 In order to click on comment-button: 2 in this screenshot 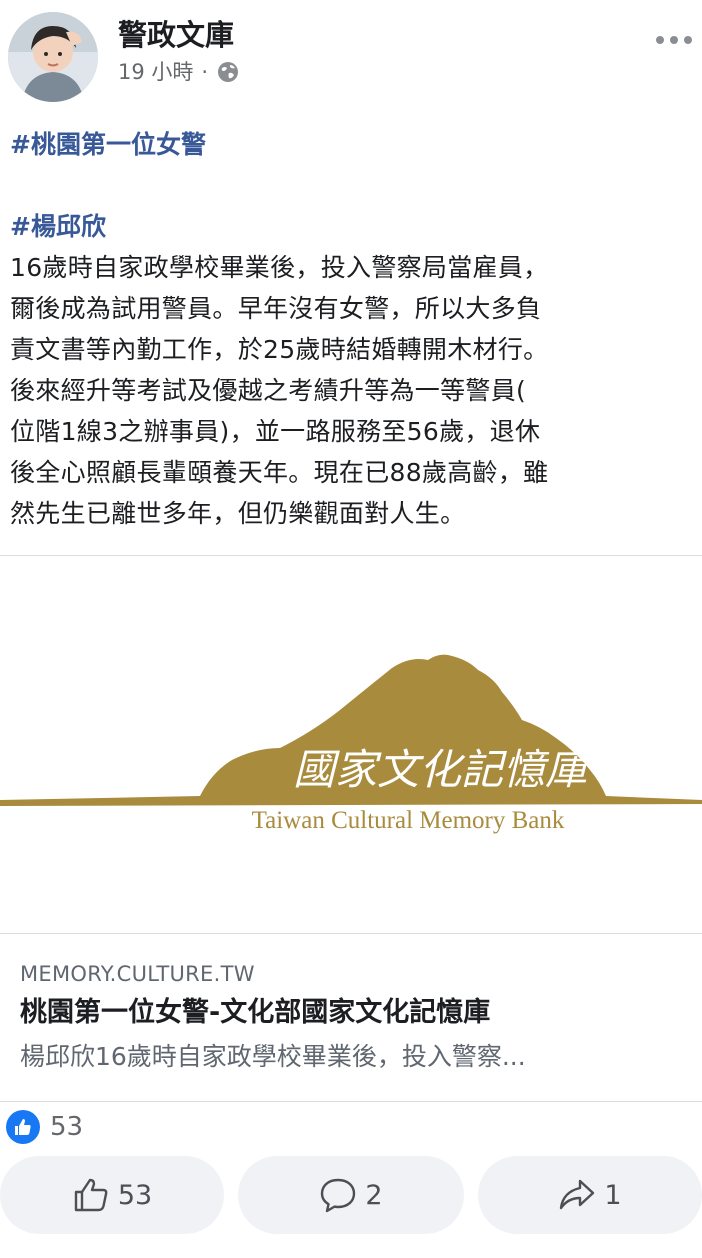, I will do `click(351, 1195)`.